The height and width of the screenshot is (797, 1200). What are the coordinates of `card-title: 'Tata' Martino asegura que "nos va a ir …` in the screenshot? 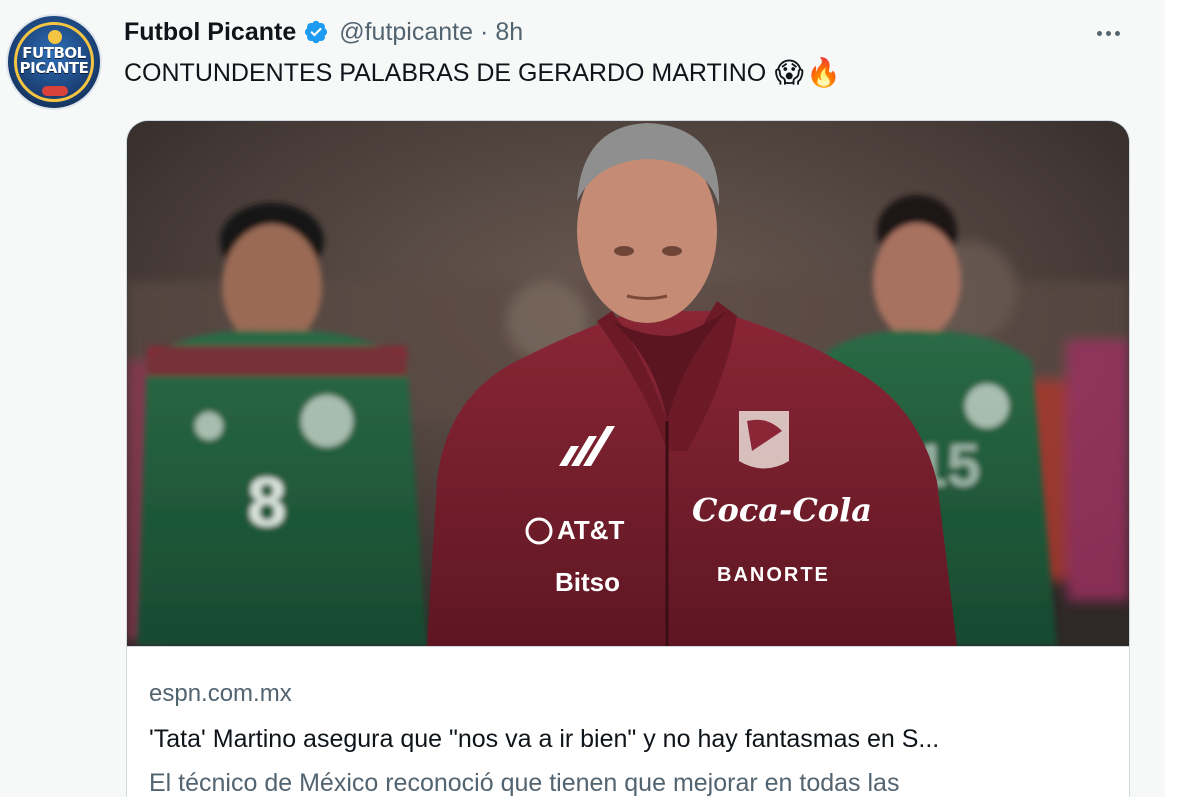 It's located at (628, 739).